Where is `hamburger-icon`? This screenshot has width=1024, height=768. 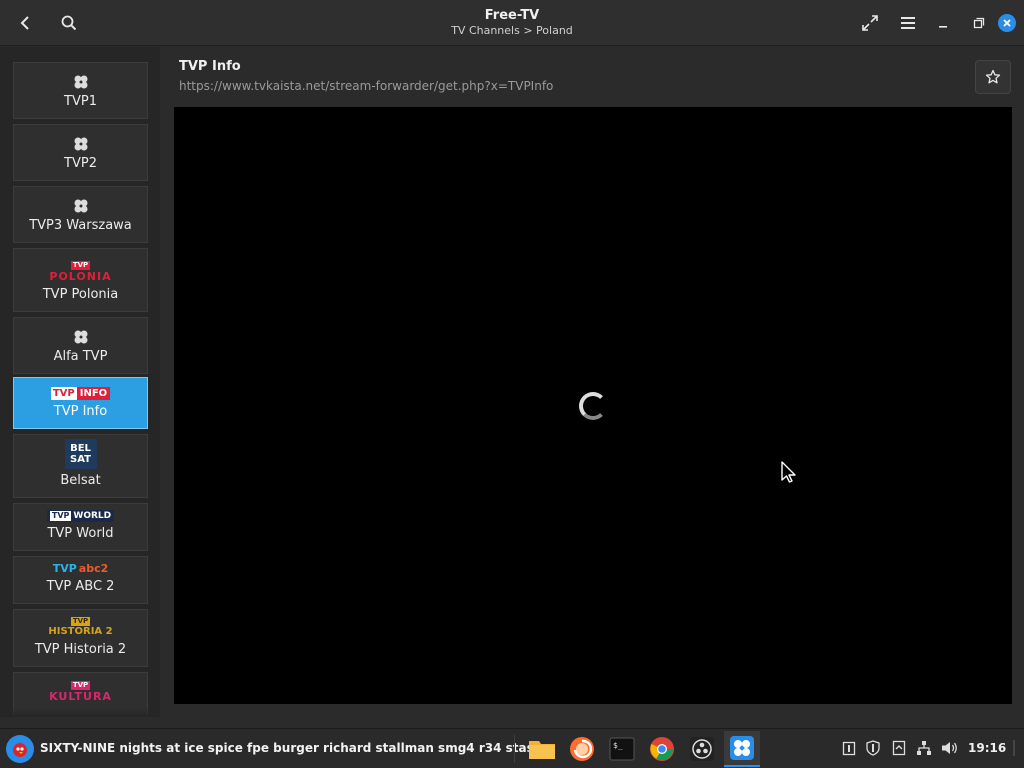
hamburger-icon is located at coordinates (908, 23).